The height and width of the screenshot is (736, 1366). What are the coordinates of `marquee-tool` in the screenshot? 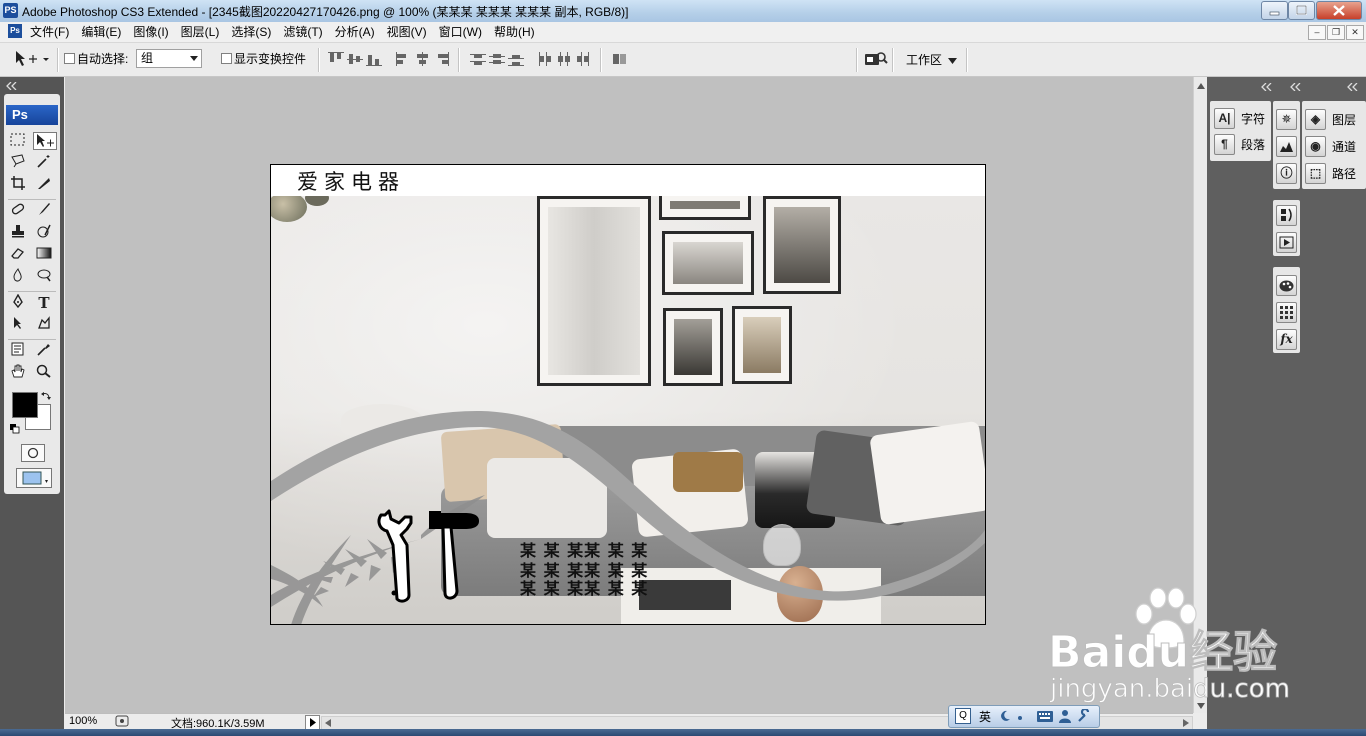 It's located at (18, 142).